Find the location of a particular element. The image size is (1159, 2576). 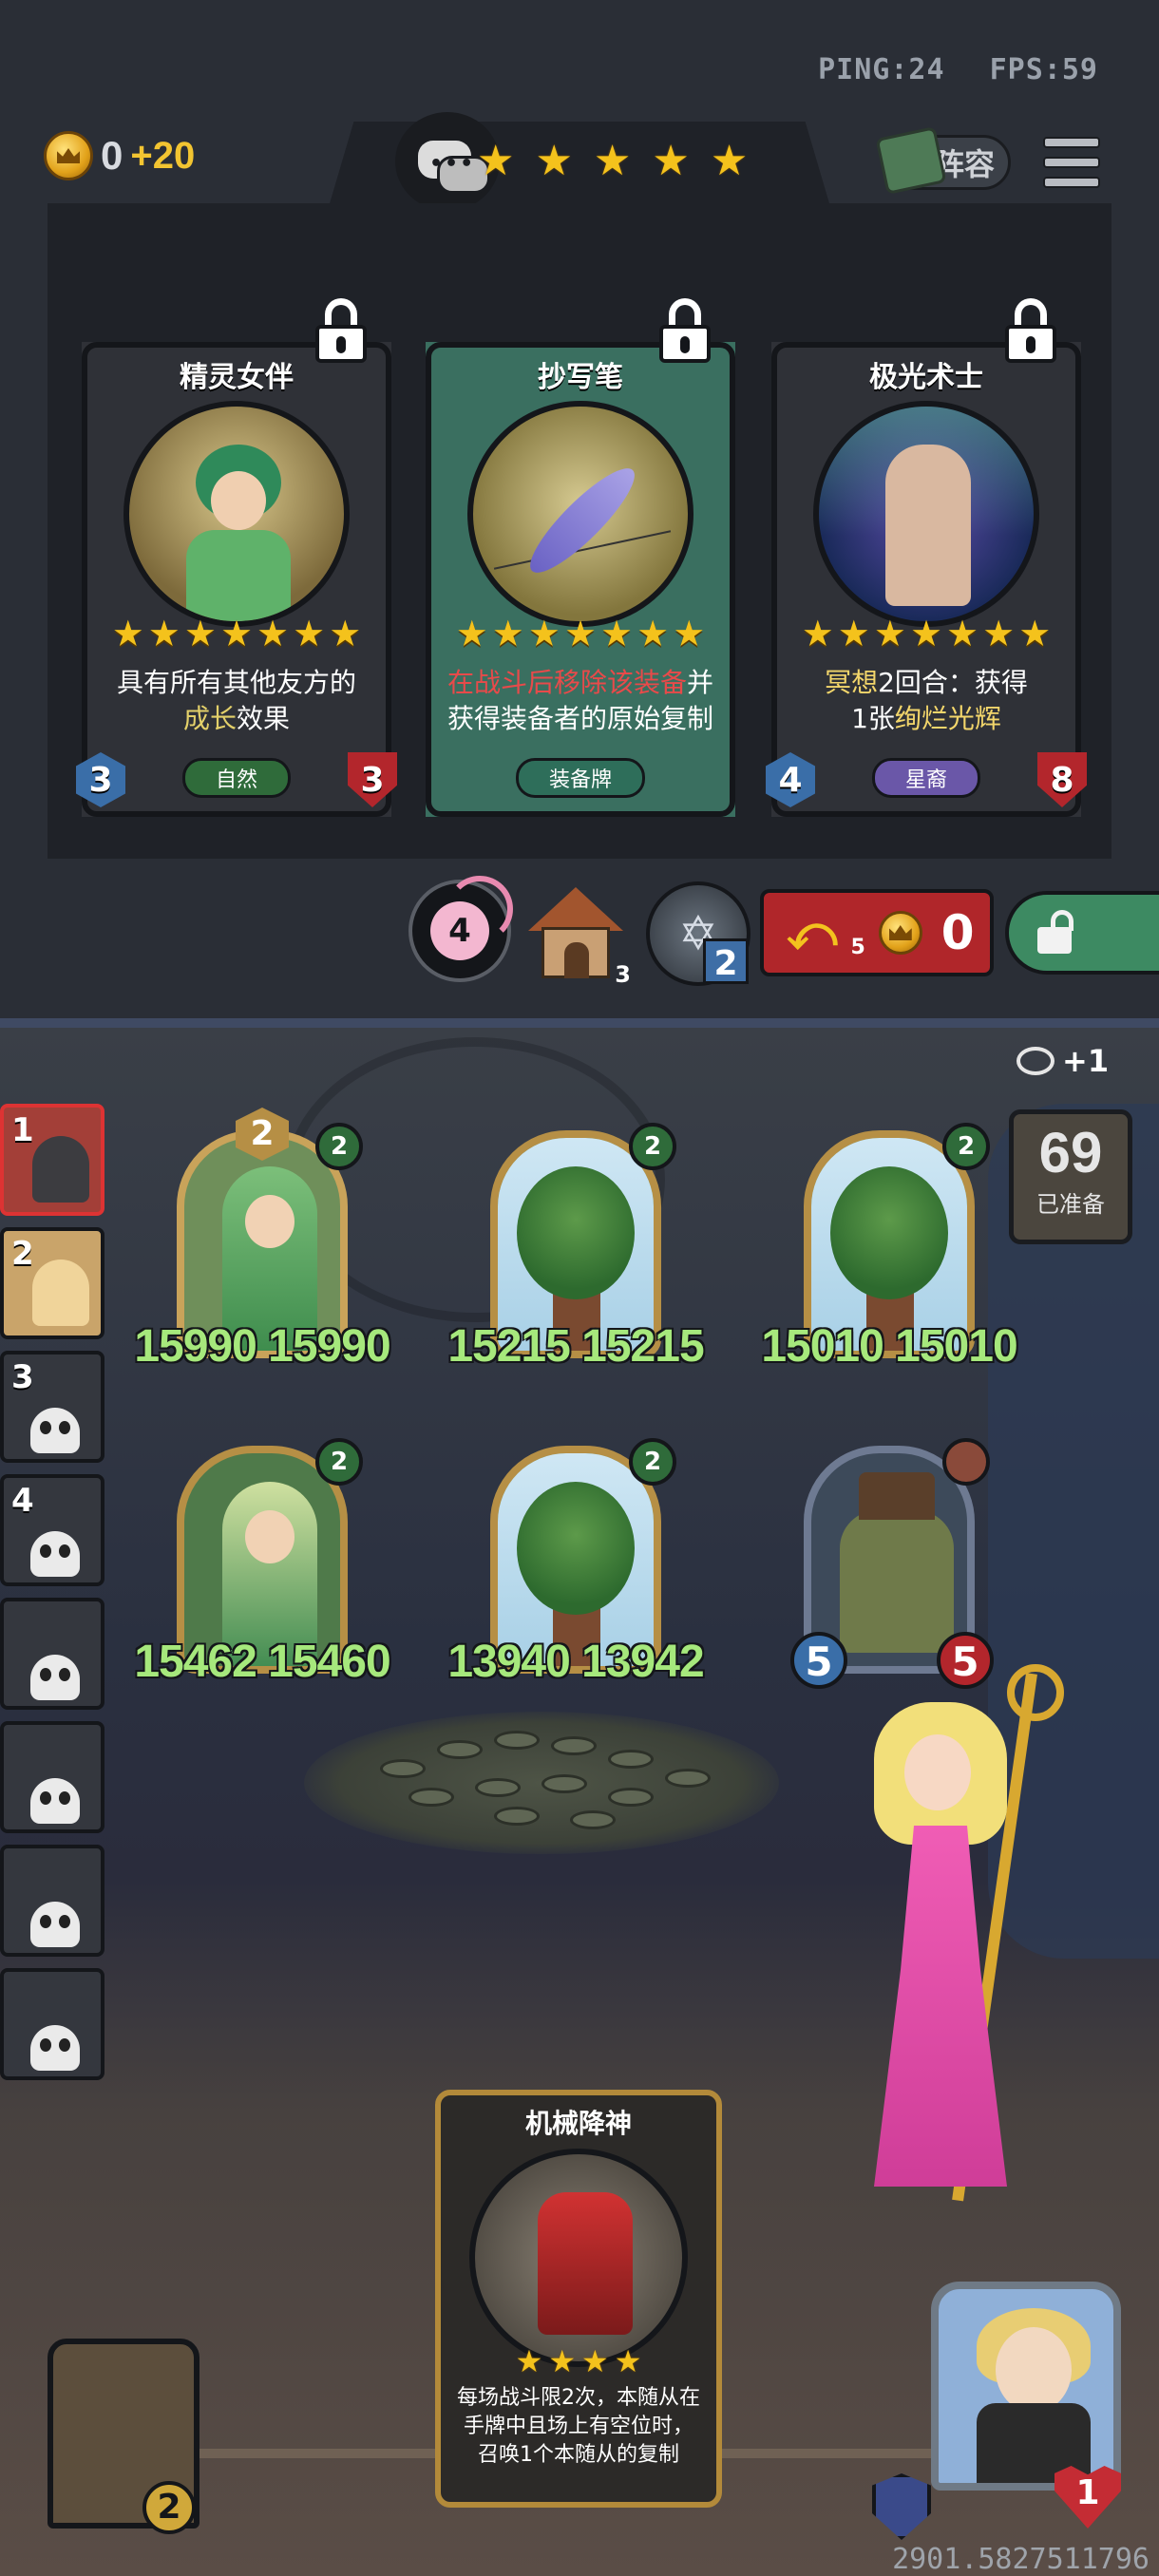

tavern-tier-stars: ★ ★ ★ ★ ★ is located at coordinates (612, 161).